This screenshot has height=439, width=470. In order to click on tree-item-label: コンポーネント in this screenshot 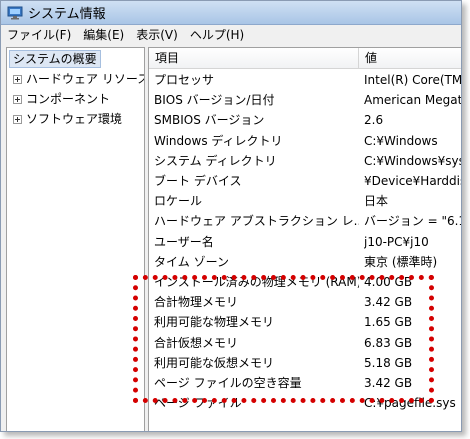, I will do `click(68, 99)`.